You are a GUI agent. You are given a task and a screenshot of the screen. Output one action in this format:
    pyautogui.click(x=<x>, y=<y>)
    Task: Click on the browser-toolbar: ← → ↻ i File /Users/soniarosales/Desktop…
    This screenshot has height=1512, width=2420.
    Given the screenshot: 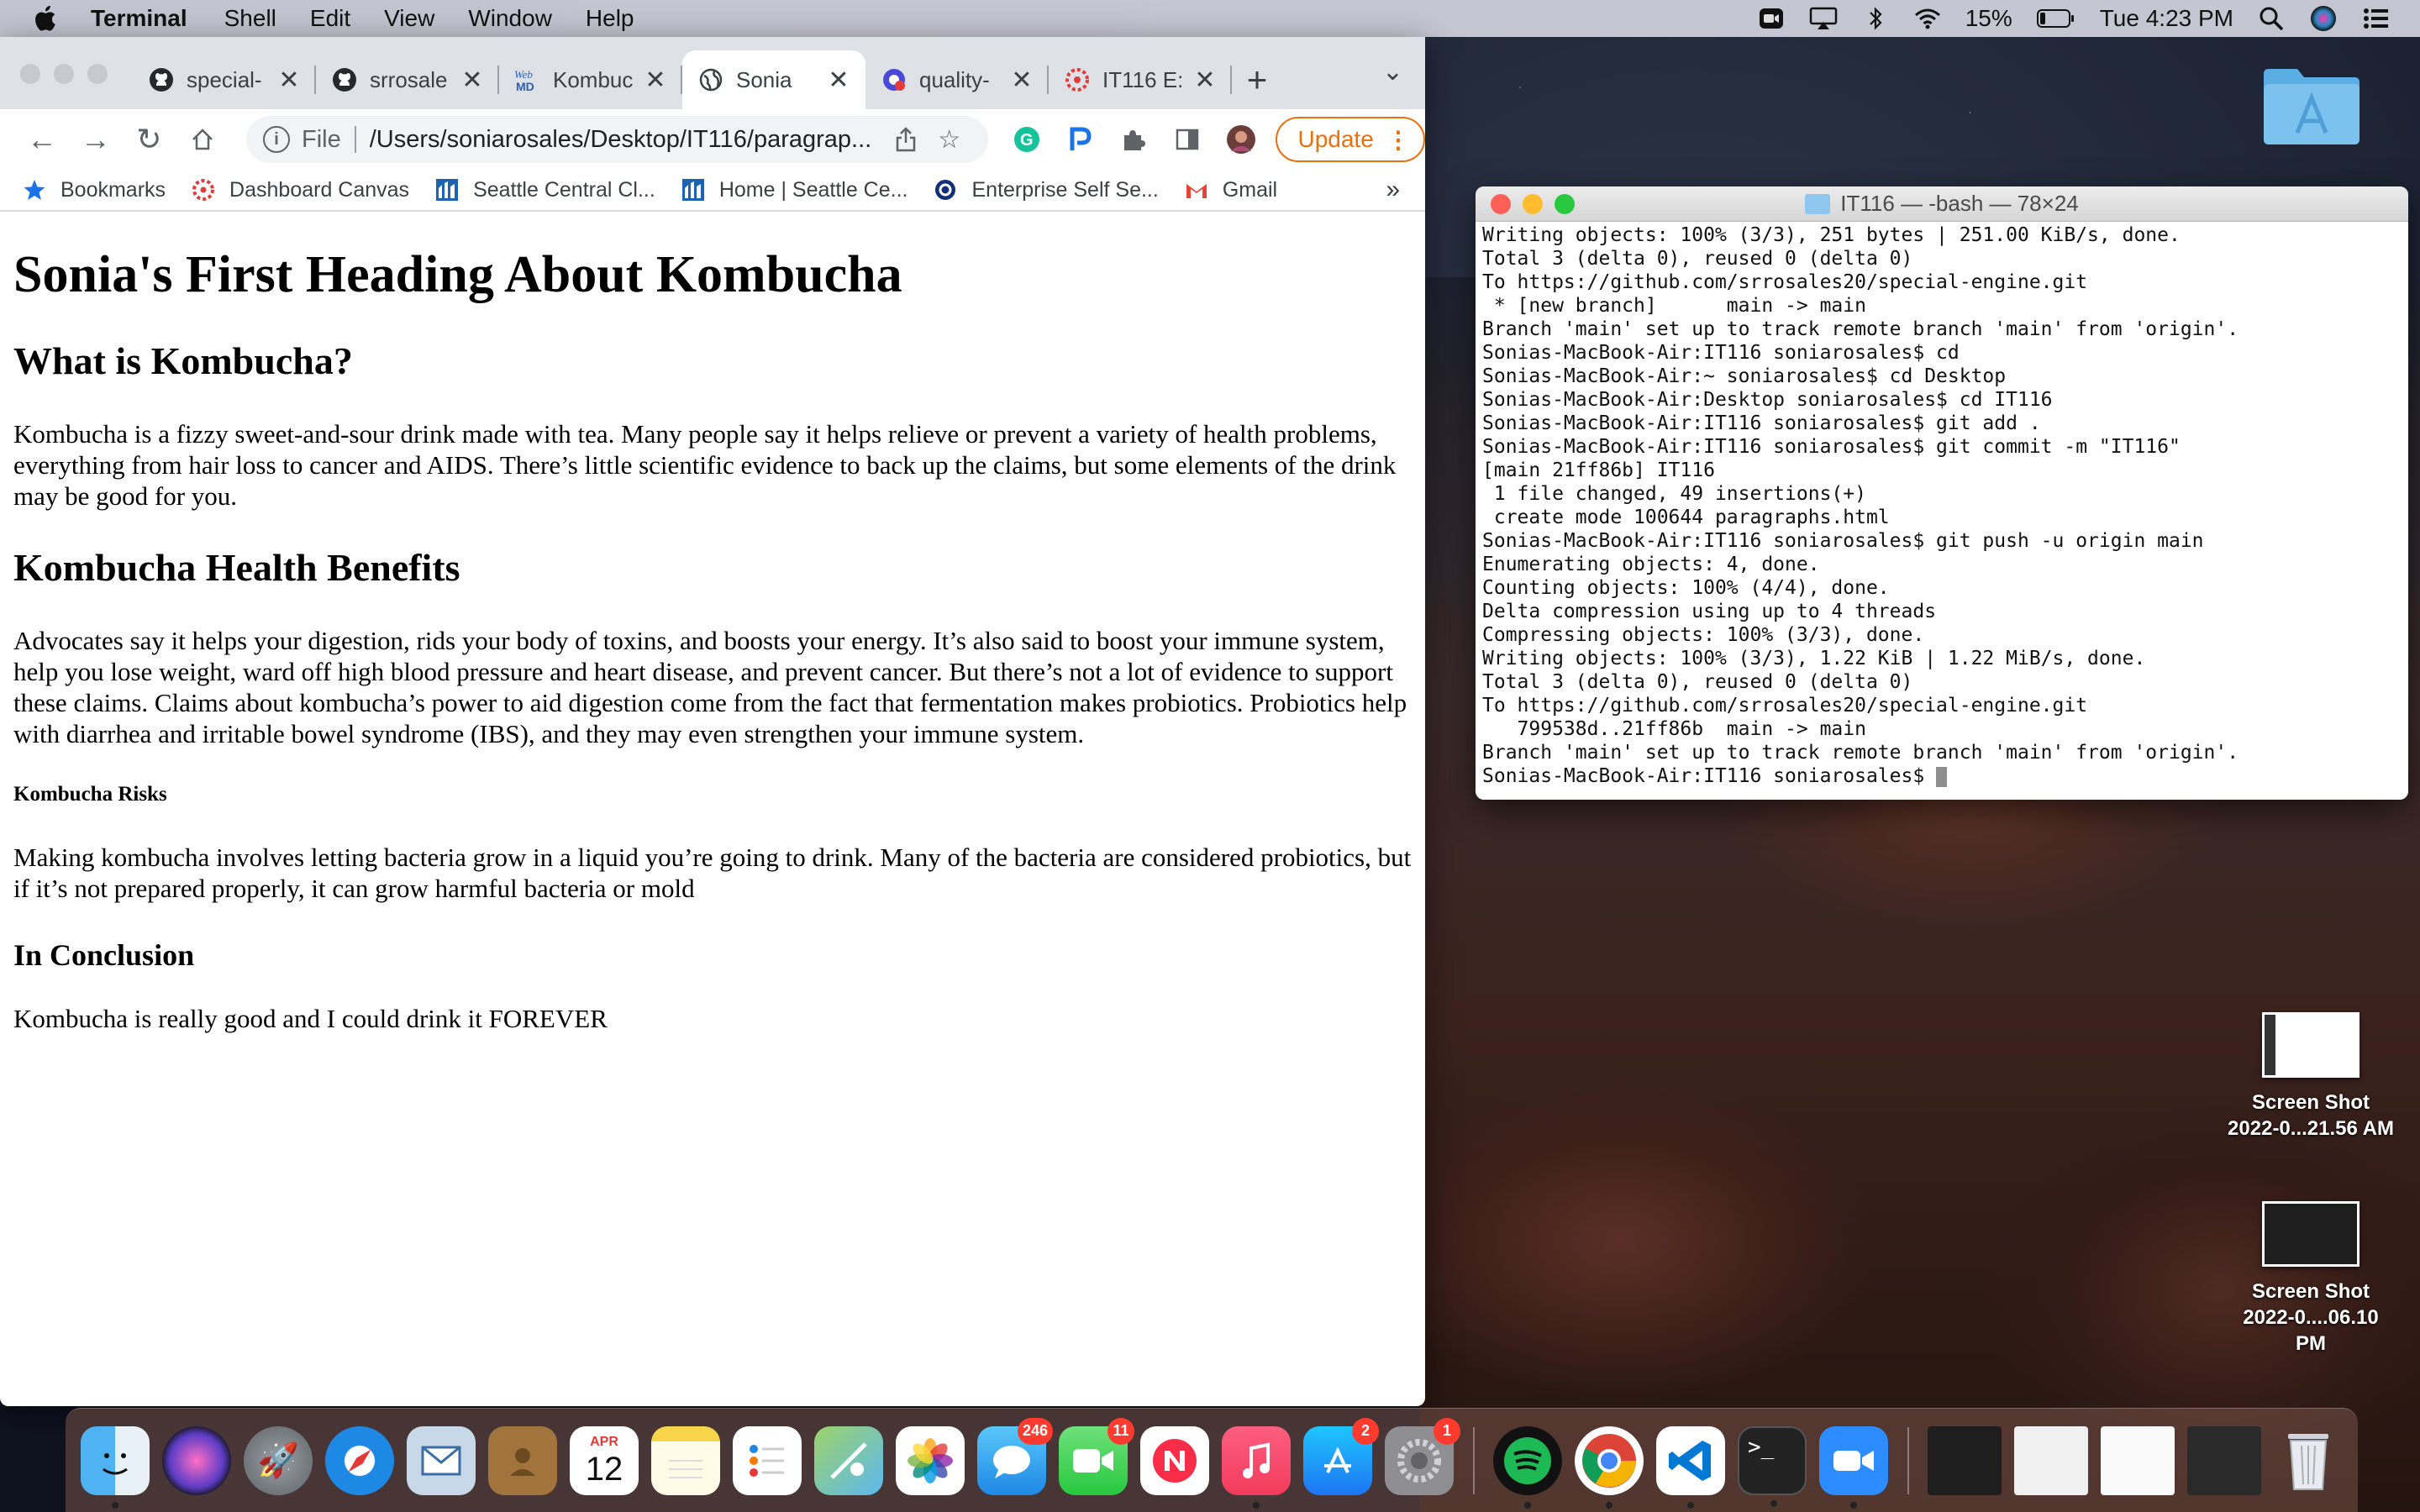 What is the action you would take?
    pyautogui.click(x=712, y=139)
    